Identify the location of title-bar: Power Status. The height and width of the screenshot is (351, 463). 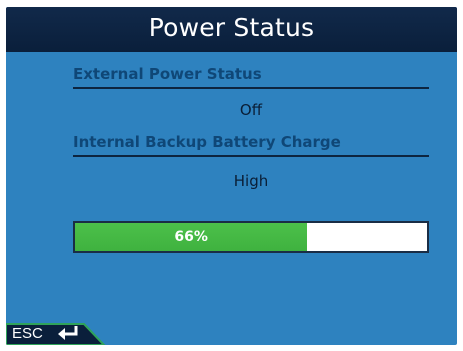
(231, 29).